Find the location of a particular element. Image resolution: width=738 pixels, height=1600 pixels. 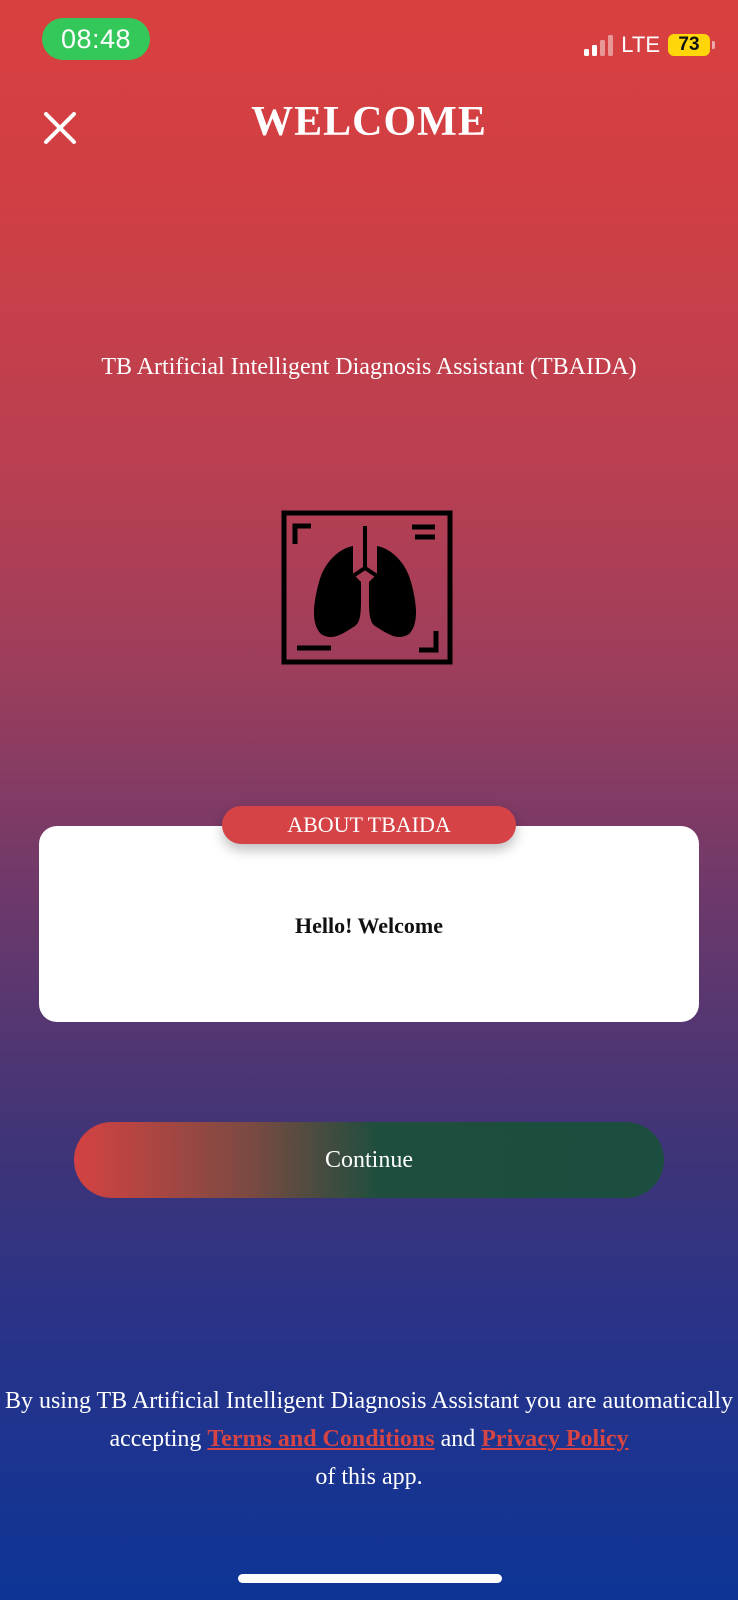

about-badge: ABOUT TBAIDA is located at coordinates (369, 825).